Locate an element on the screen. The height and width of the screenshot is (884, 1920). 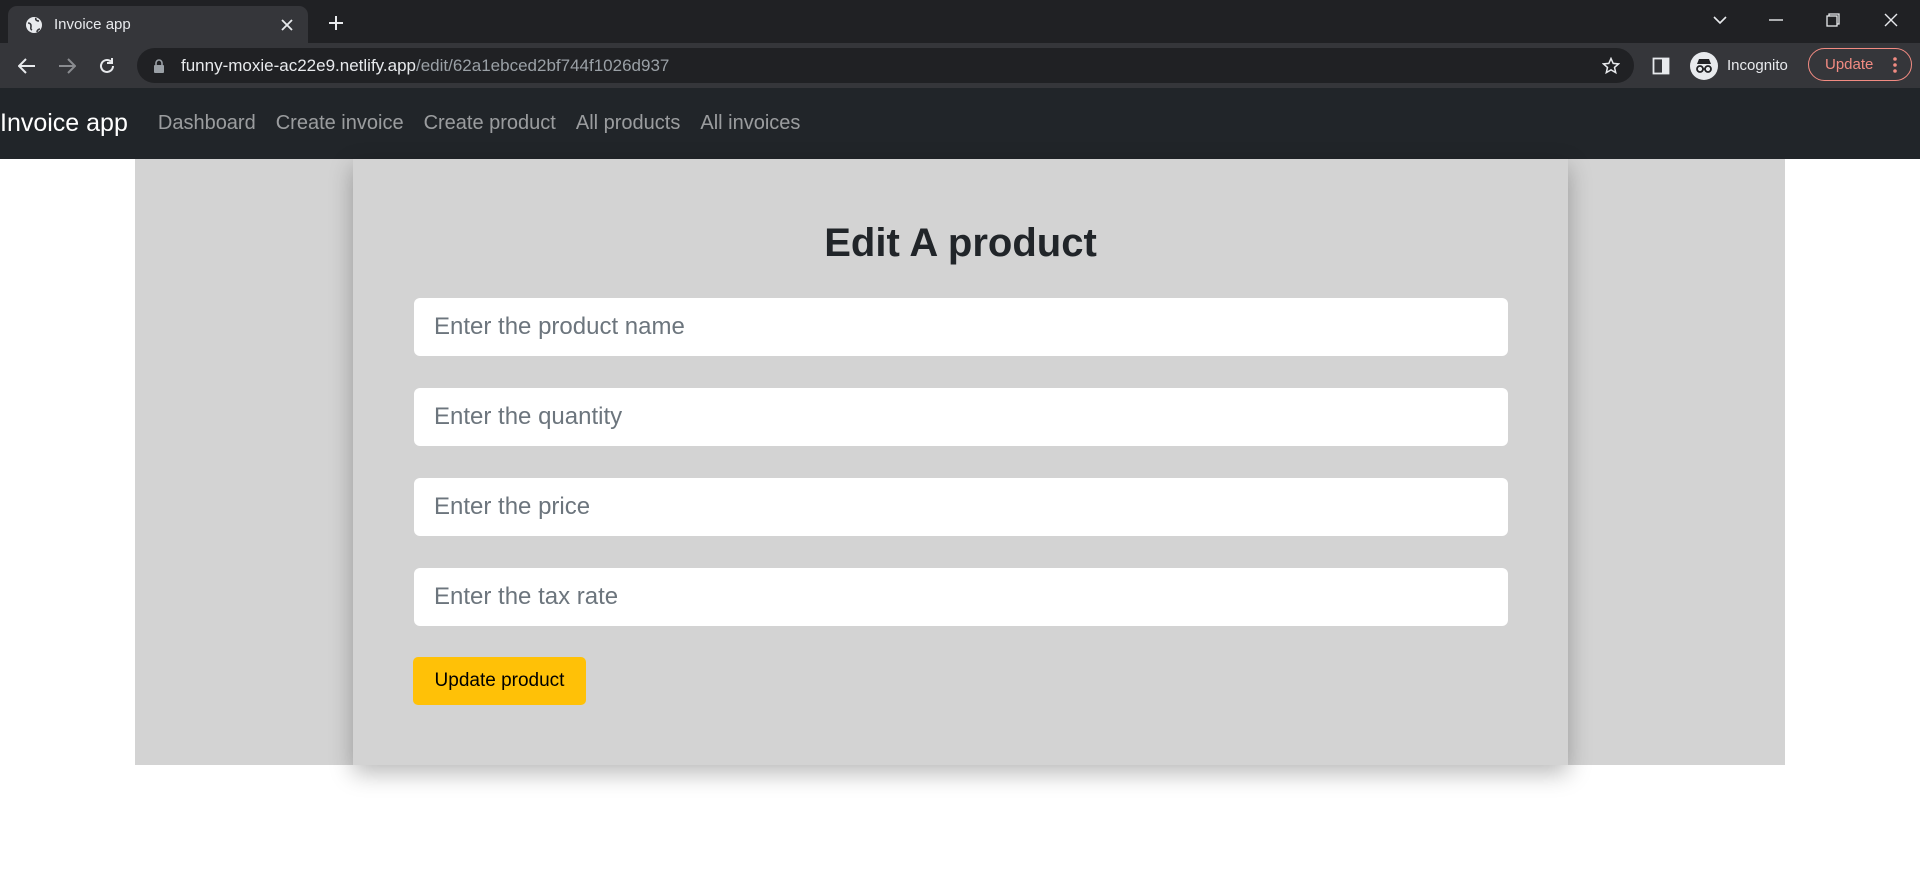
quantity-input is located at coordinates (961, 417).